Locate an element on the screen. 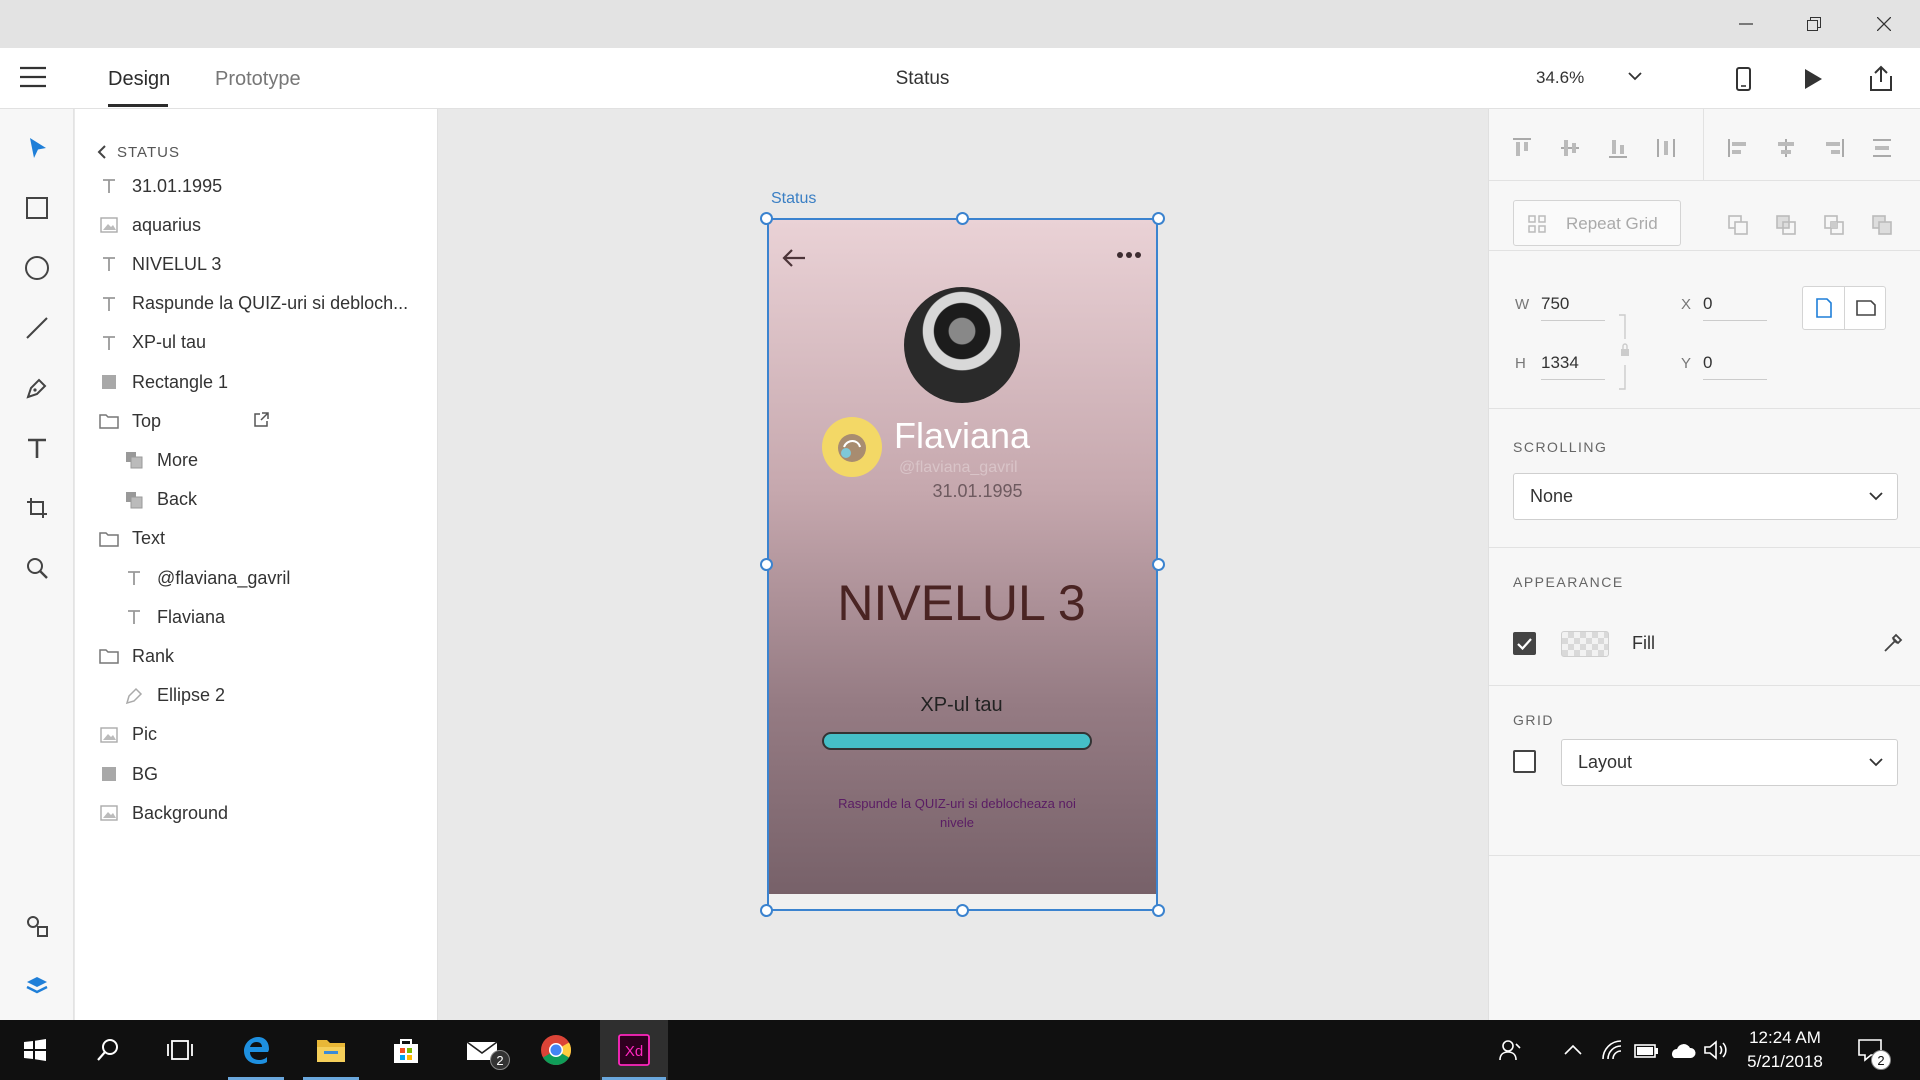 The height and width of the screenshot is (1080, 1920). volume-button is located at coordinates (1716, 1050).